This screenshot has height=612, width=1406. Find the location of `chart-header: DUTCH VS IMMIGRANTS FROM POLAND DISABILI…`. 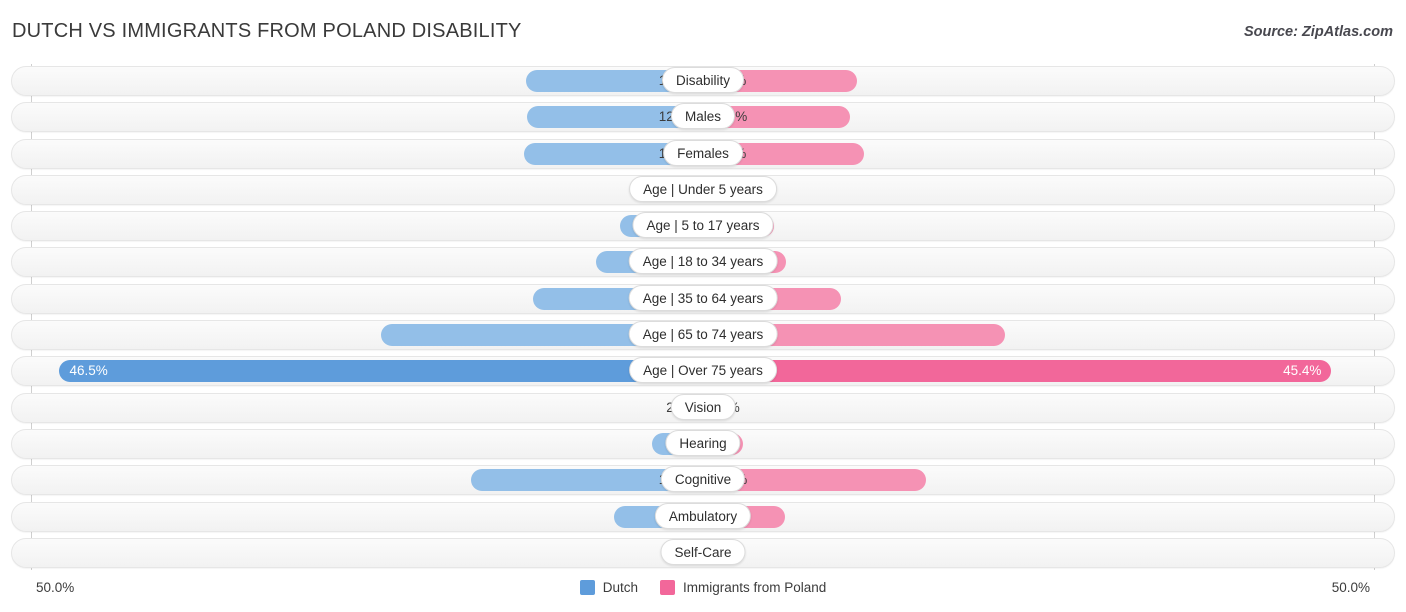

chart-header: DUTCH VS IMMIGRANTS FROM POLAND DISABILI… is located at coordinates (703, 31).